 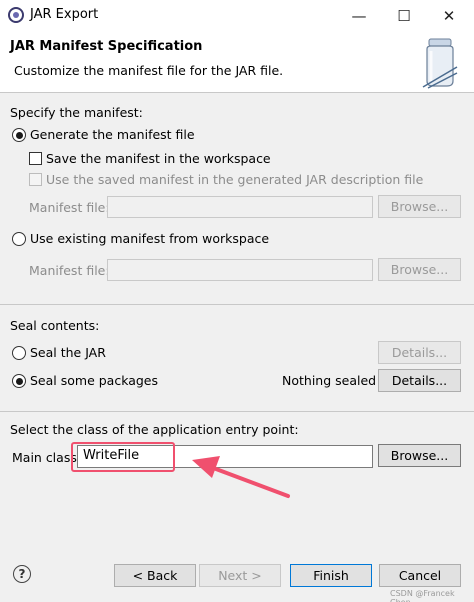 I want to click on seal-heading: Seal contents:, so click(x=55, y=325).